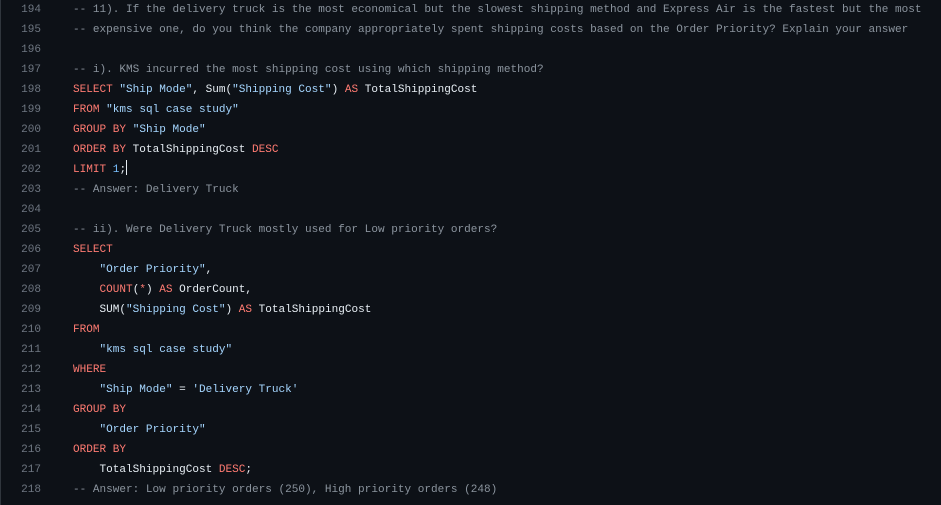  I want to click on line-number: 197, so click(21, 70).